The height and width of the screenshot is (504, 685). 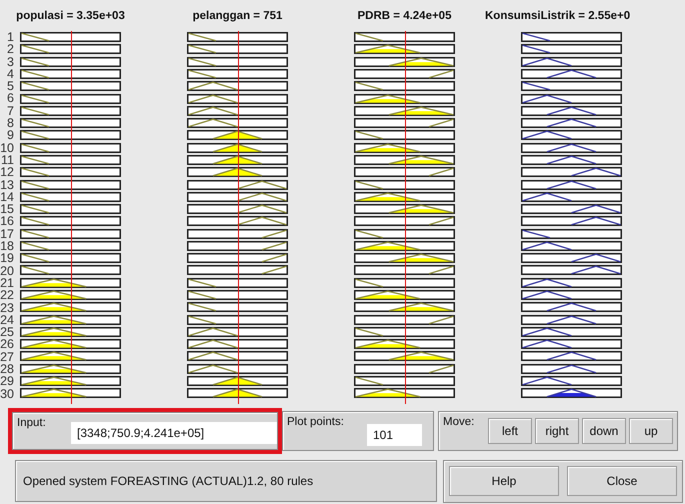 What do you see at coordinates (237, 16) in the screenshot?
I see `variable-title: pelanggan = 751` at bounding box center [237, 16].